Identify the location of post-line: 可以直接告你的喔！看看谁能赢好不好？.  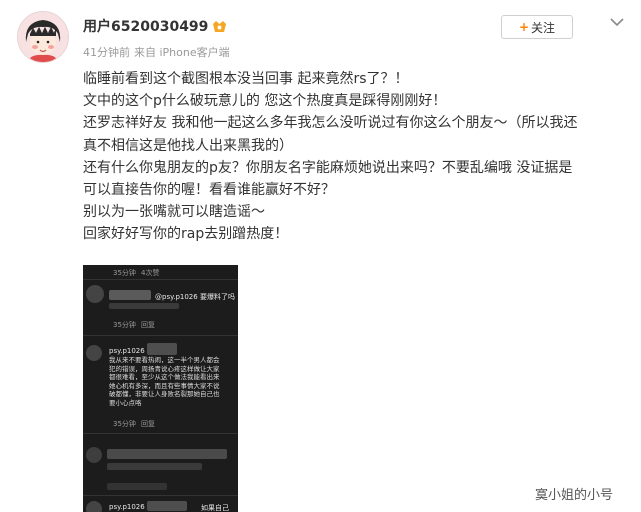
(209, 190).